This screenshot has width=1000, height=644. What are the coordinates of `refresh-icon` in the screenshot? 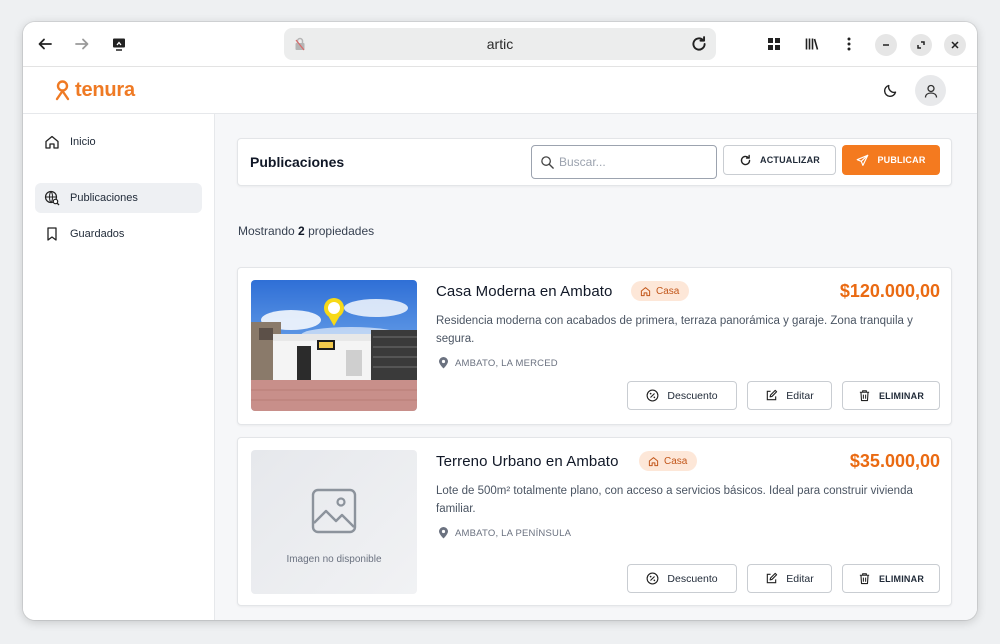 It's located at (745, 159).